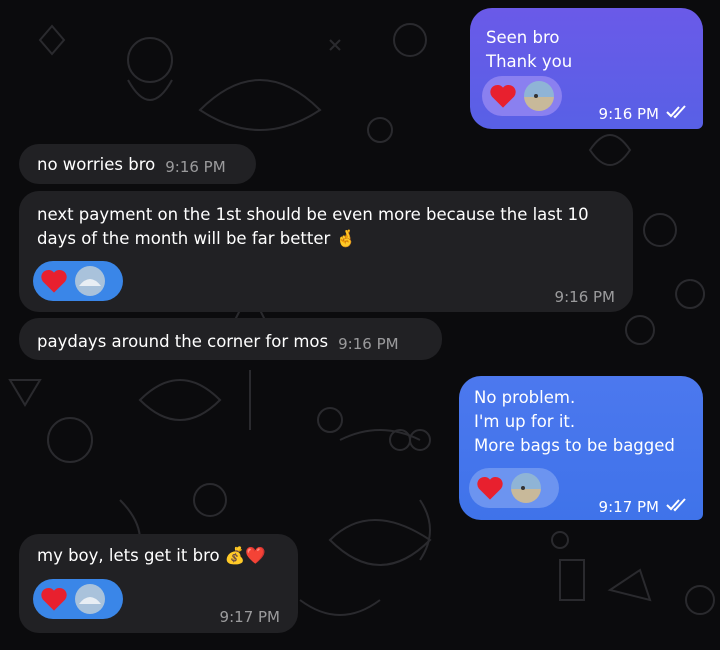  I want to click on incoming-message: my boy, lets get it bro 💰❤️ 9:17 PM, so click(158, 583).